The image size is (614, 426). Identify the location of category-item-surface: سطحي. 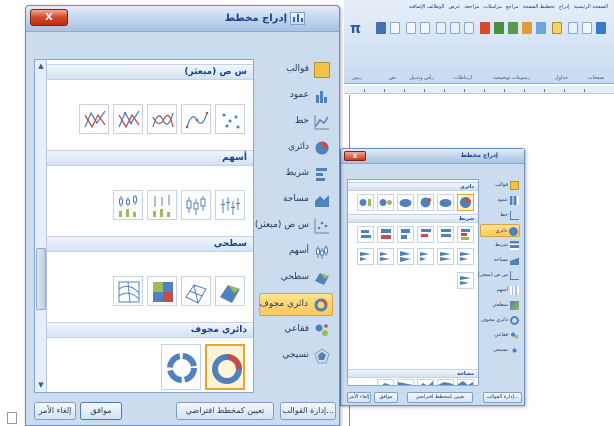
(296, 278).